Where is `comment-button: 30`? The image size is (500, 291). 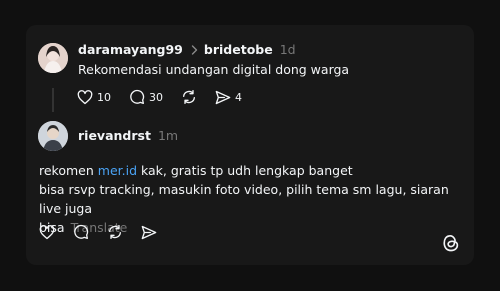 comment-button: 30 is located at coordinates (146, 97).